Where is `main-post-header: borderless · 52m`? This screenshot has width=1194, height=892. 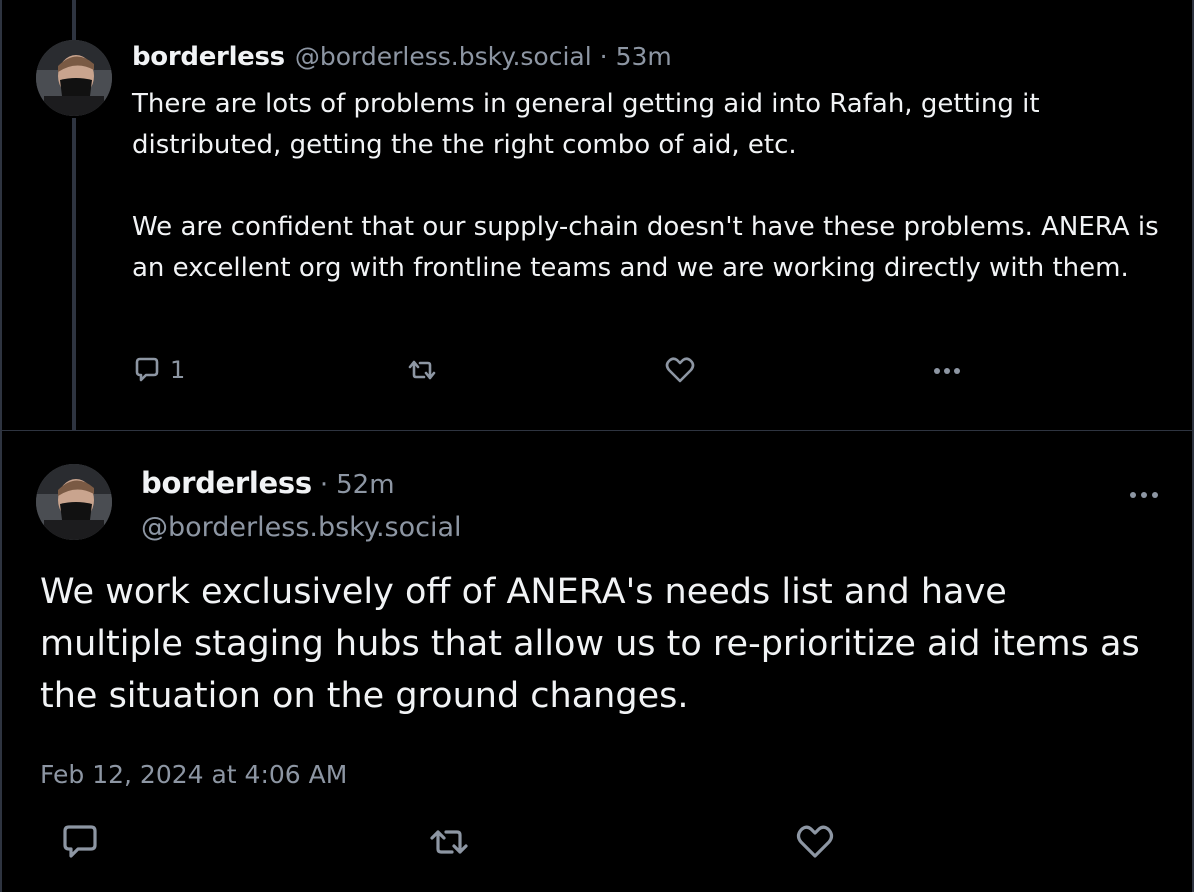
main-post-header: borderless · 52m is located at coordinates (268, 486).